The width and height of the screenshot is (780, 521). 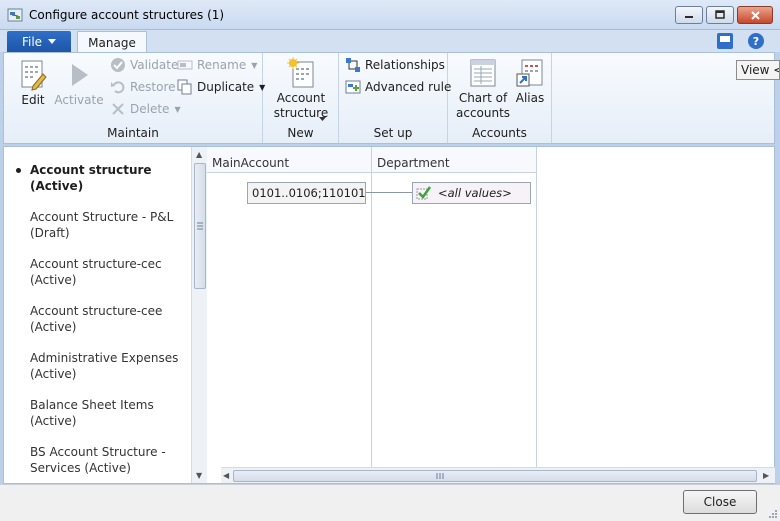 I want to click on restore-label: Restore, so click(x=153, y=87).